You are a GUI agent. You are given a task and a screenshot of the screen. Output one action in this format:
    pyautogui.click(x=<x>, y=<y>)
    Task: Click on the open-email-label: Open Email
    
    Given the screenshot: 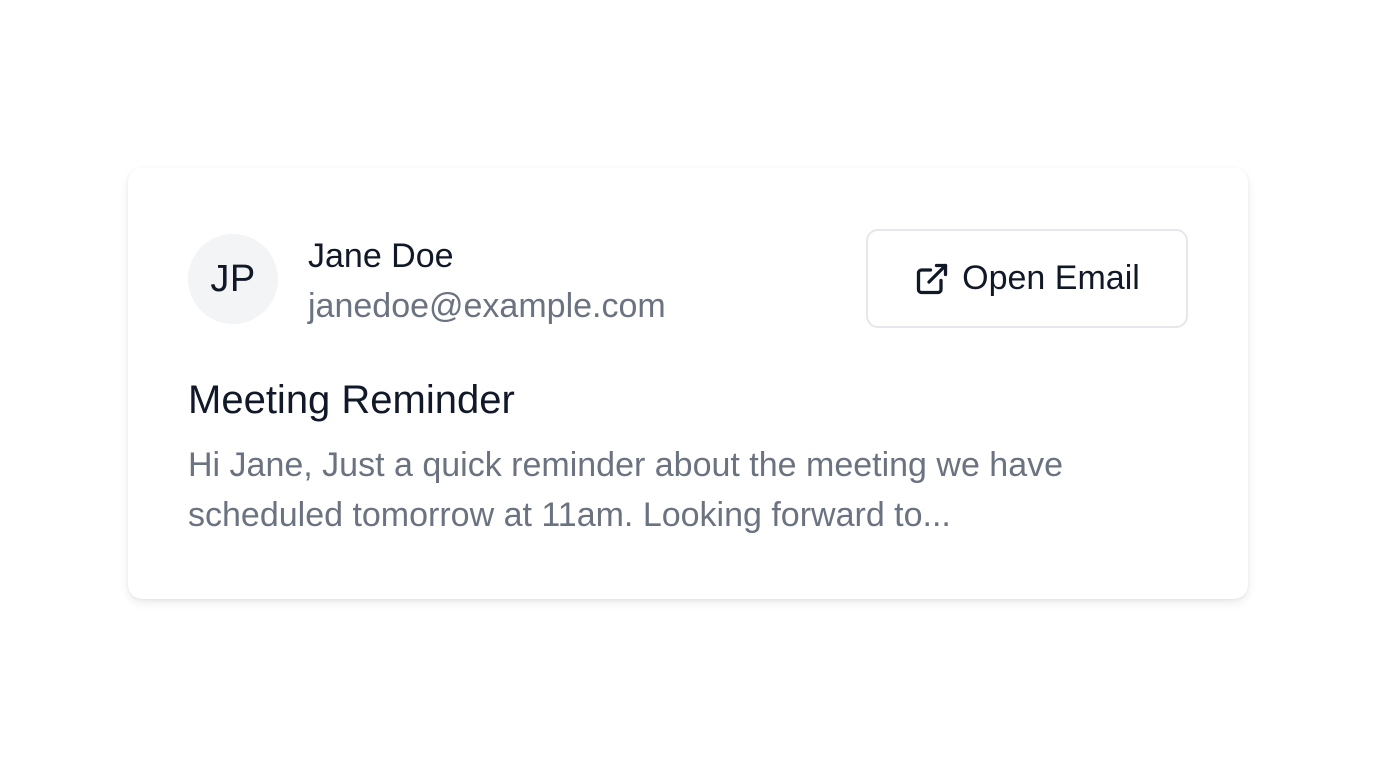 What is the action you would take?
    pyautogui.click(x=1051, y=278)
    